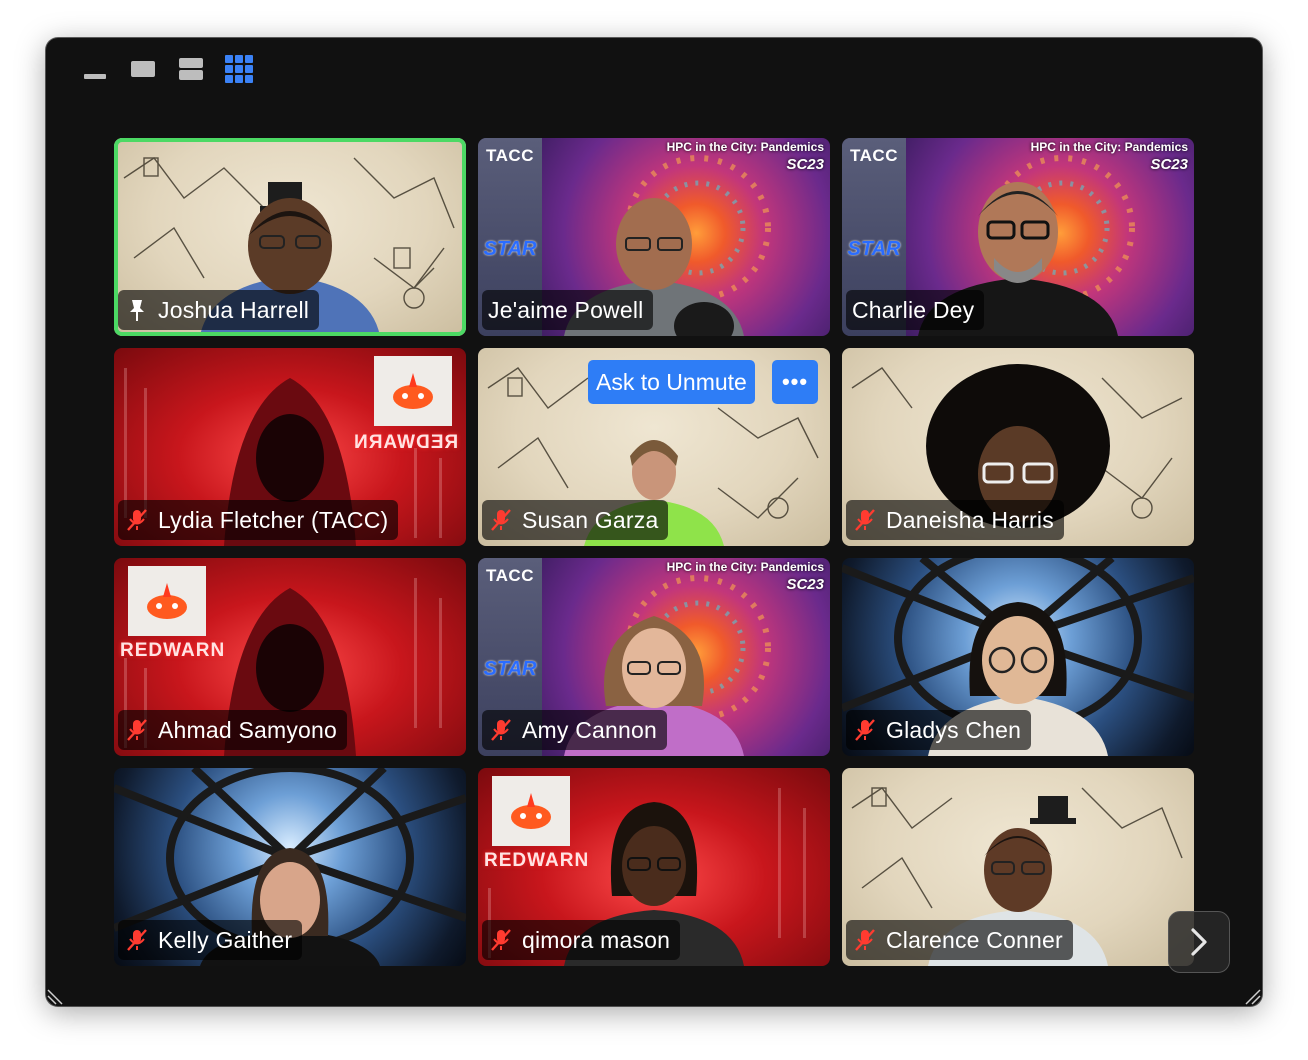 The height and width of the screenshot is (1060, 1308). I want to click on strip-view-button, so click(191, 69).